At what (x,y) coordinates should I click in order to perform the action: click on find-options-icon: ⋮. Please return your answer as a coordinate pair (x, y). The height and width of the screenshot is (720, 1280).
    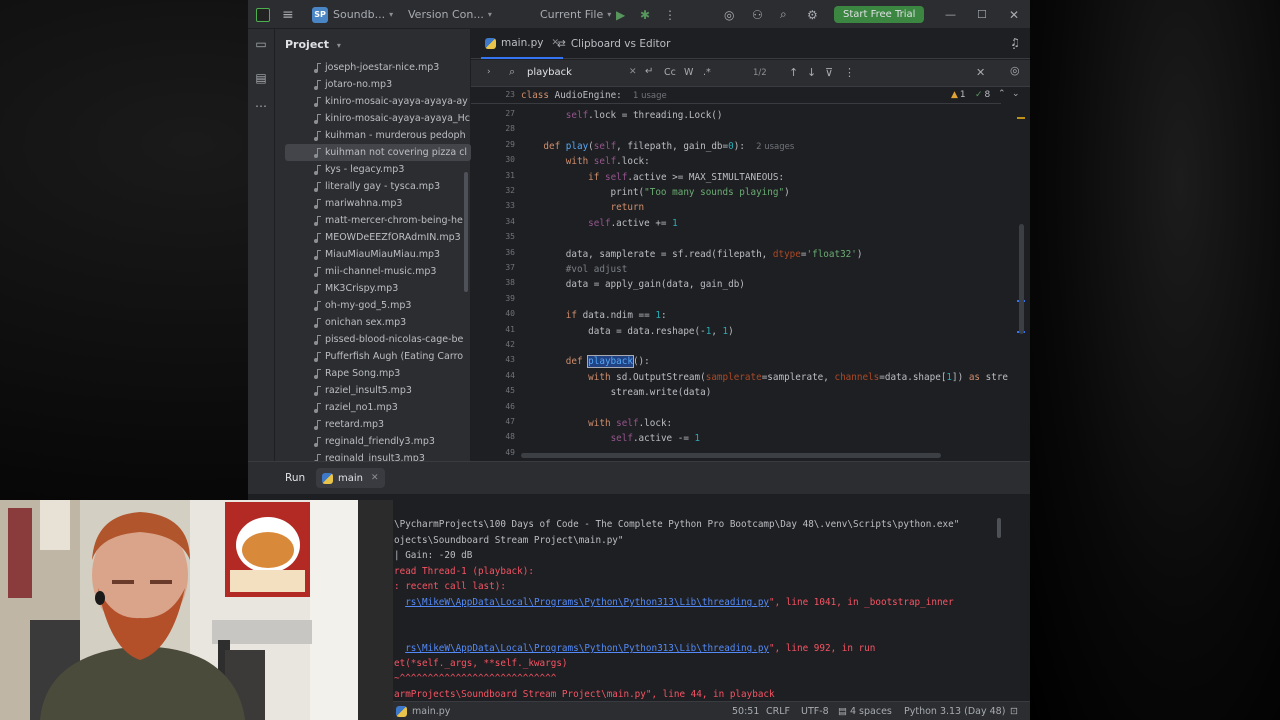
    Looking at the image, I should click on (849, 72).